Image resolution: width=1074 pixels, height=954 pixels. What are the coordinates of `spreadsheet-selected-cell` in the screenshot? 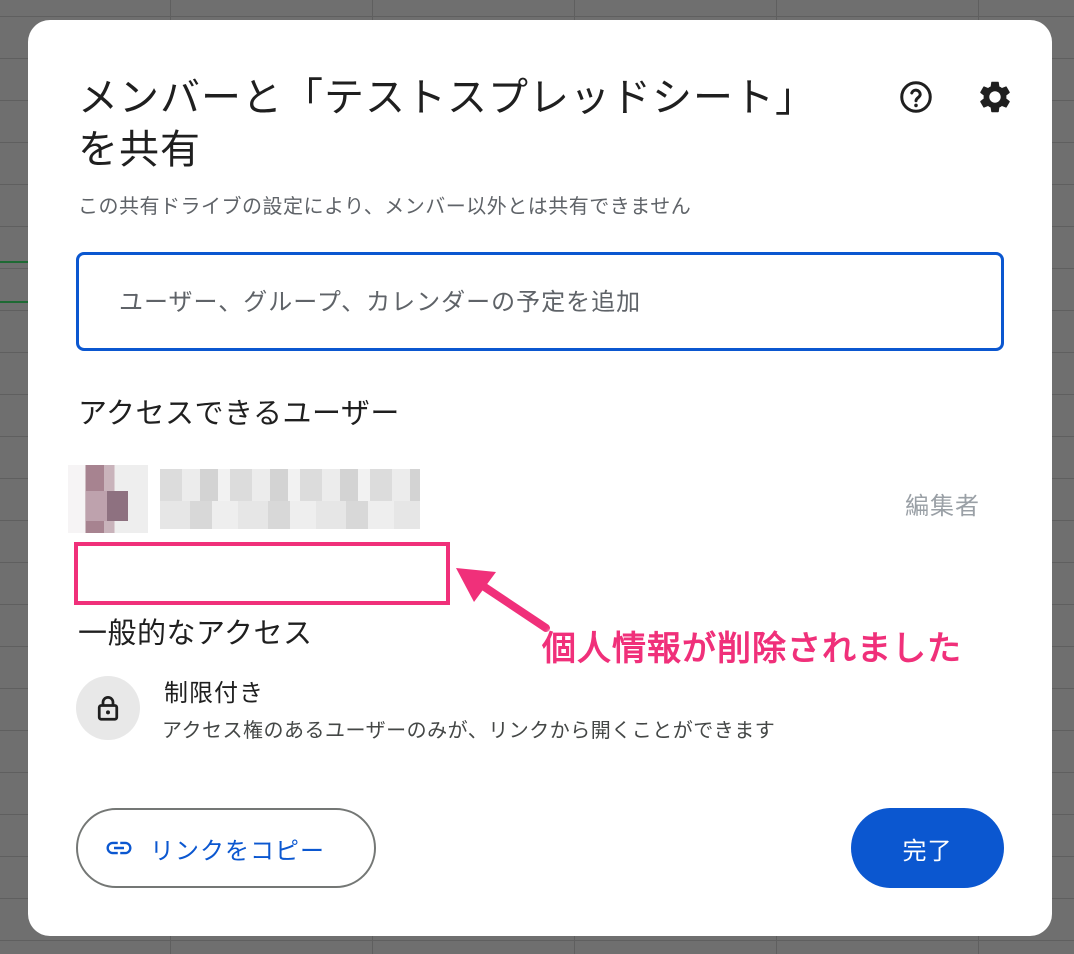 It's located at (14, 282).